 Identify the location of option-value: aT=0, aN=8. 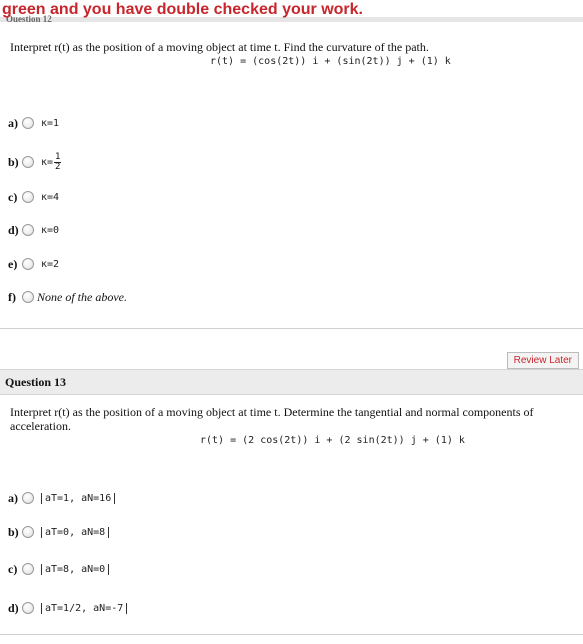
(75, 532).